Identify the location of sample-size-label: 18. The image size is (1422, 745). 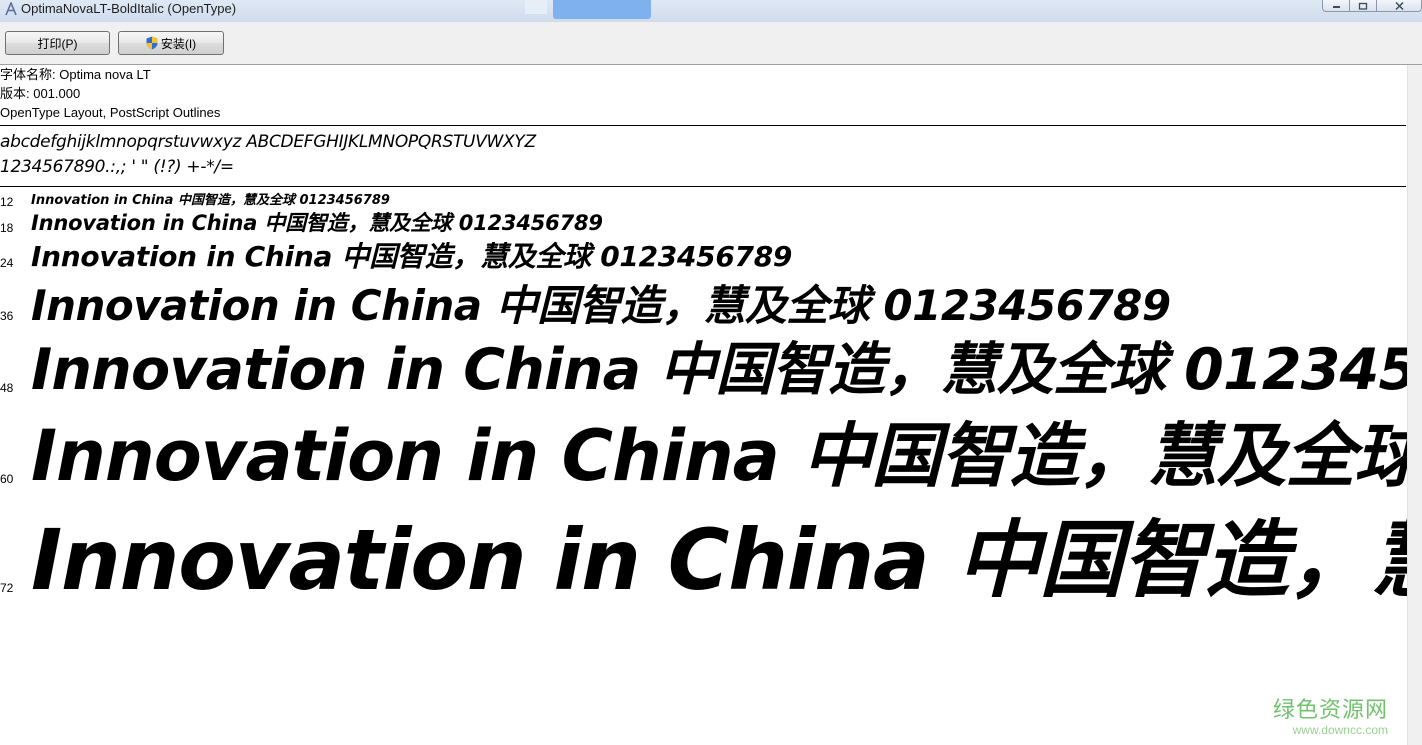
(7, 228).